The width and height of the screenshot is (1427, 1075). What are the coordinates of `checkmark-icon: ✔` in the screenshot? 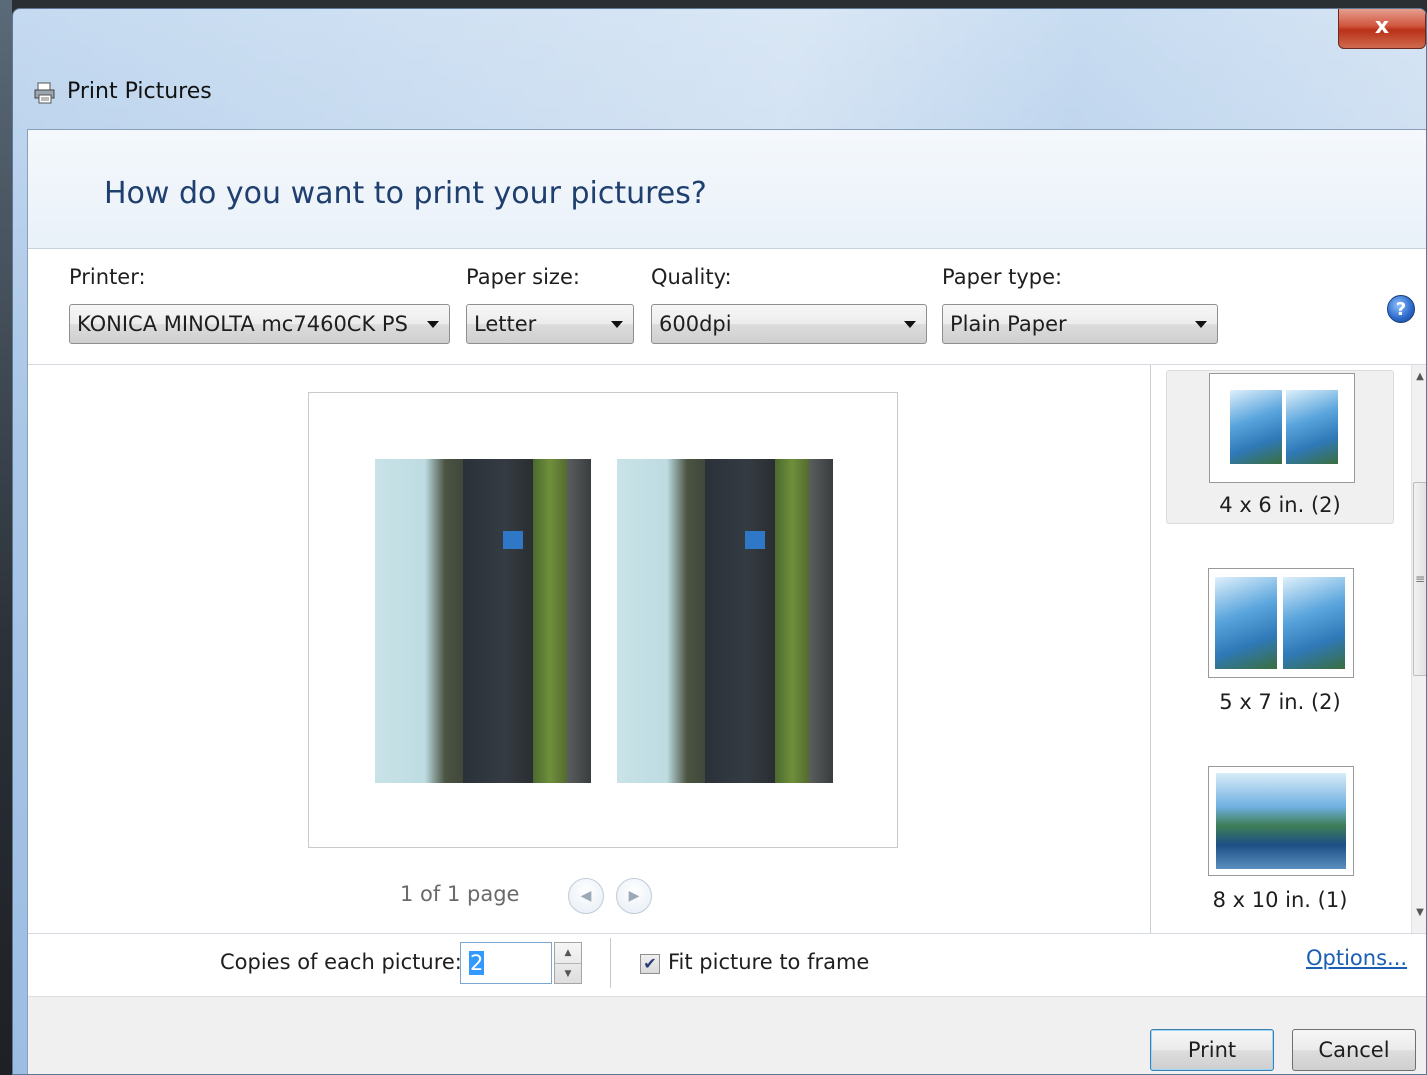 It's located at (650, 963).